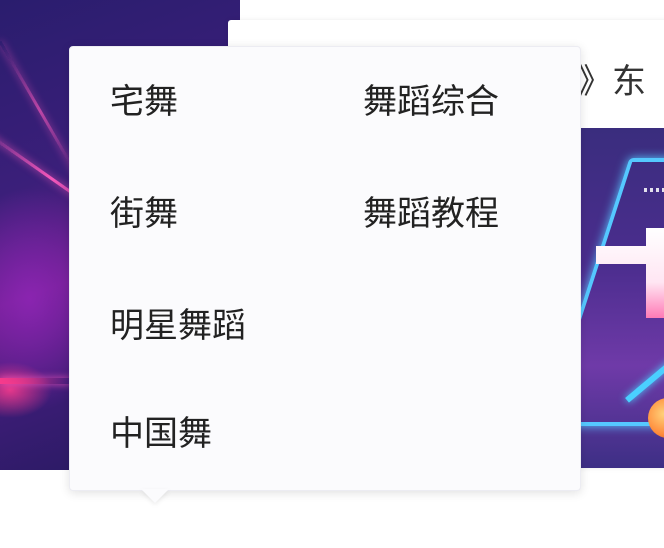 The height and width of the screenshot is (548, 664). I want to click on menu-item-dance-tutorial: 舞蹈教程, so click(431, 214).